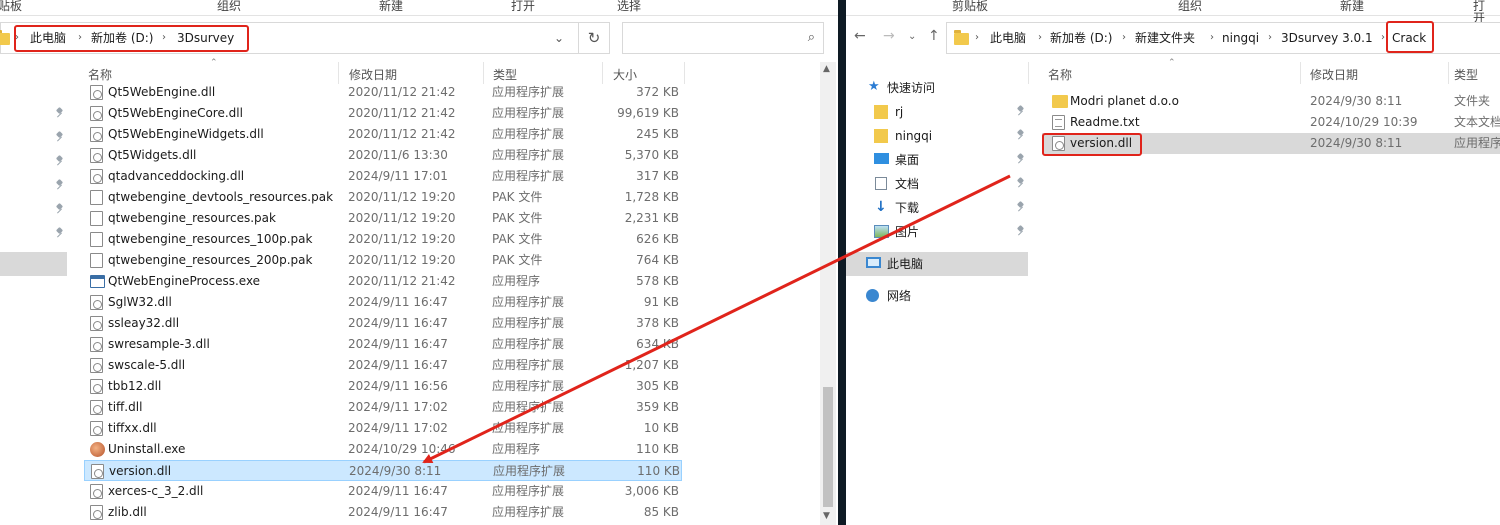 This screenshot has height=525, width=1500. I want to click on file-name: swscale-5.dll, so click(147, 365).